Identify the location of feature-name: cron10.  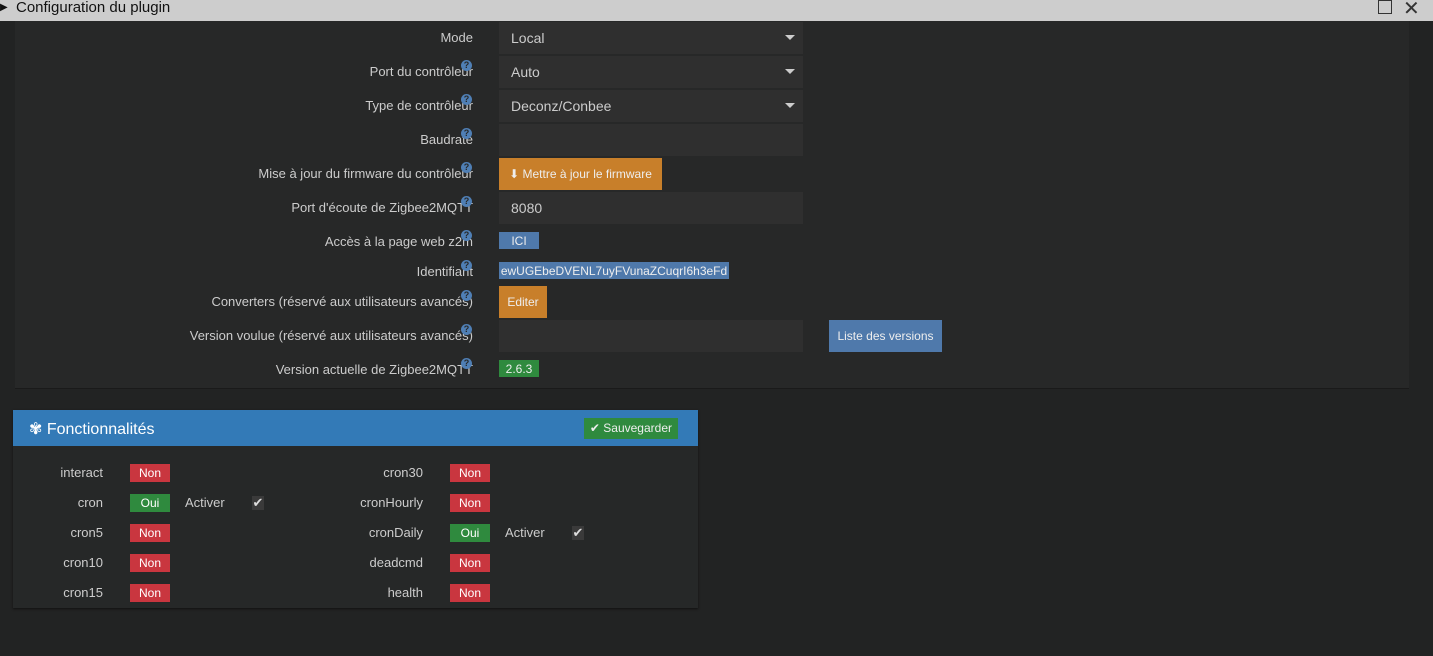
(83, 562).